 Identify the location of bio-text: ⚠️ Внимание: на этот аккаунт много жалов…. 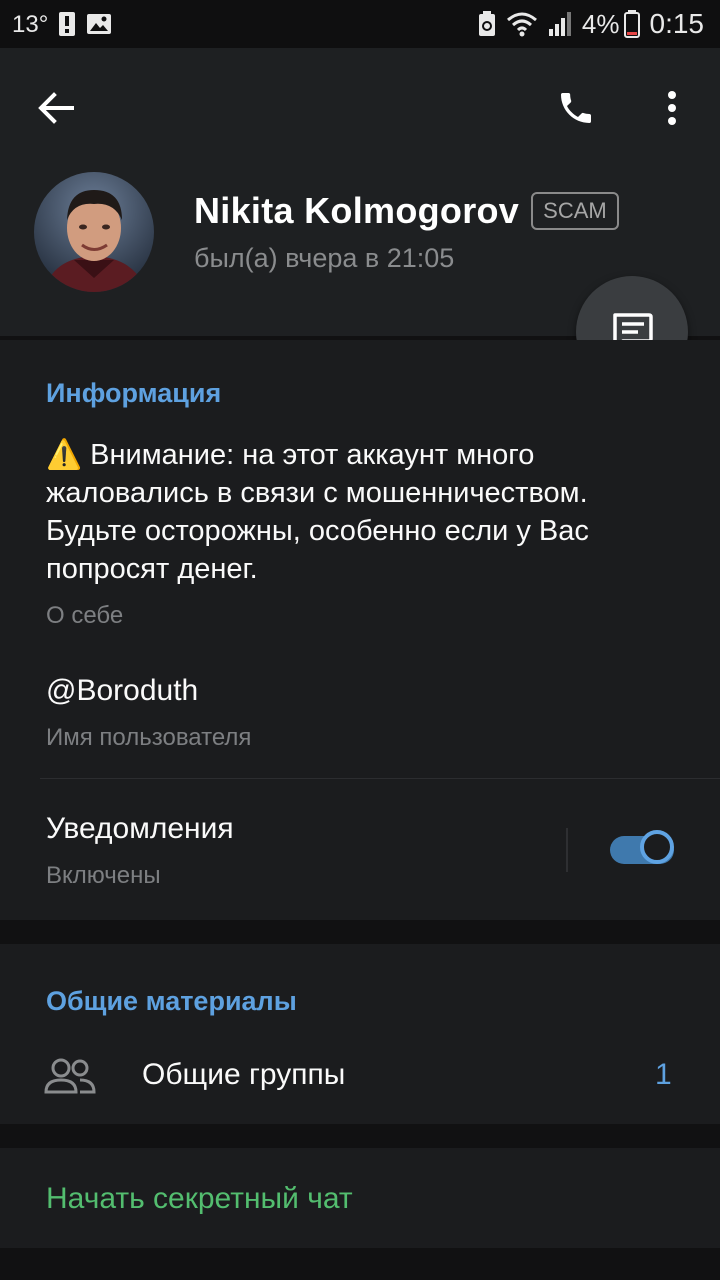
(366, 512).